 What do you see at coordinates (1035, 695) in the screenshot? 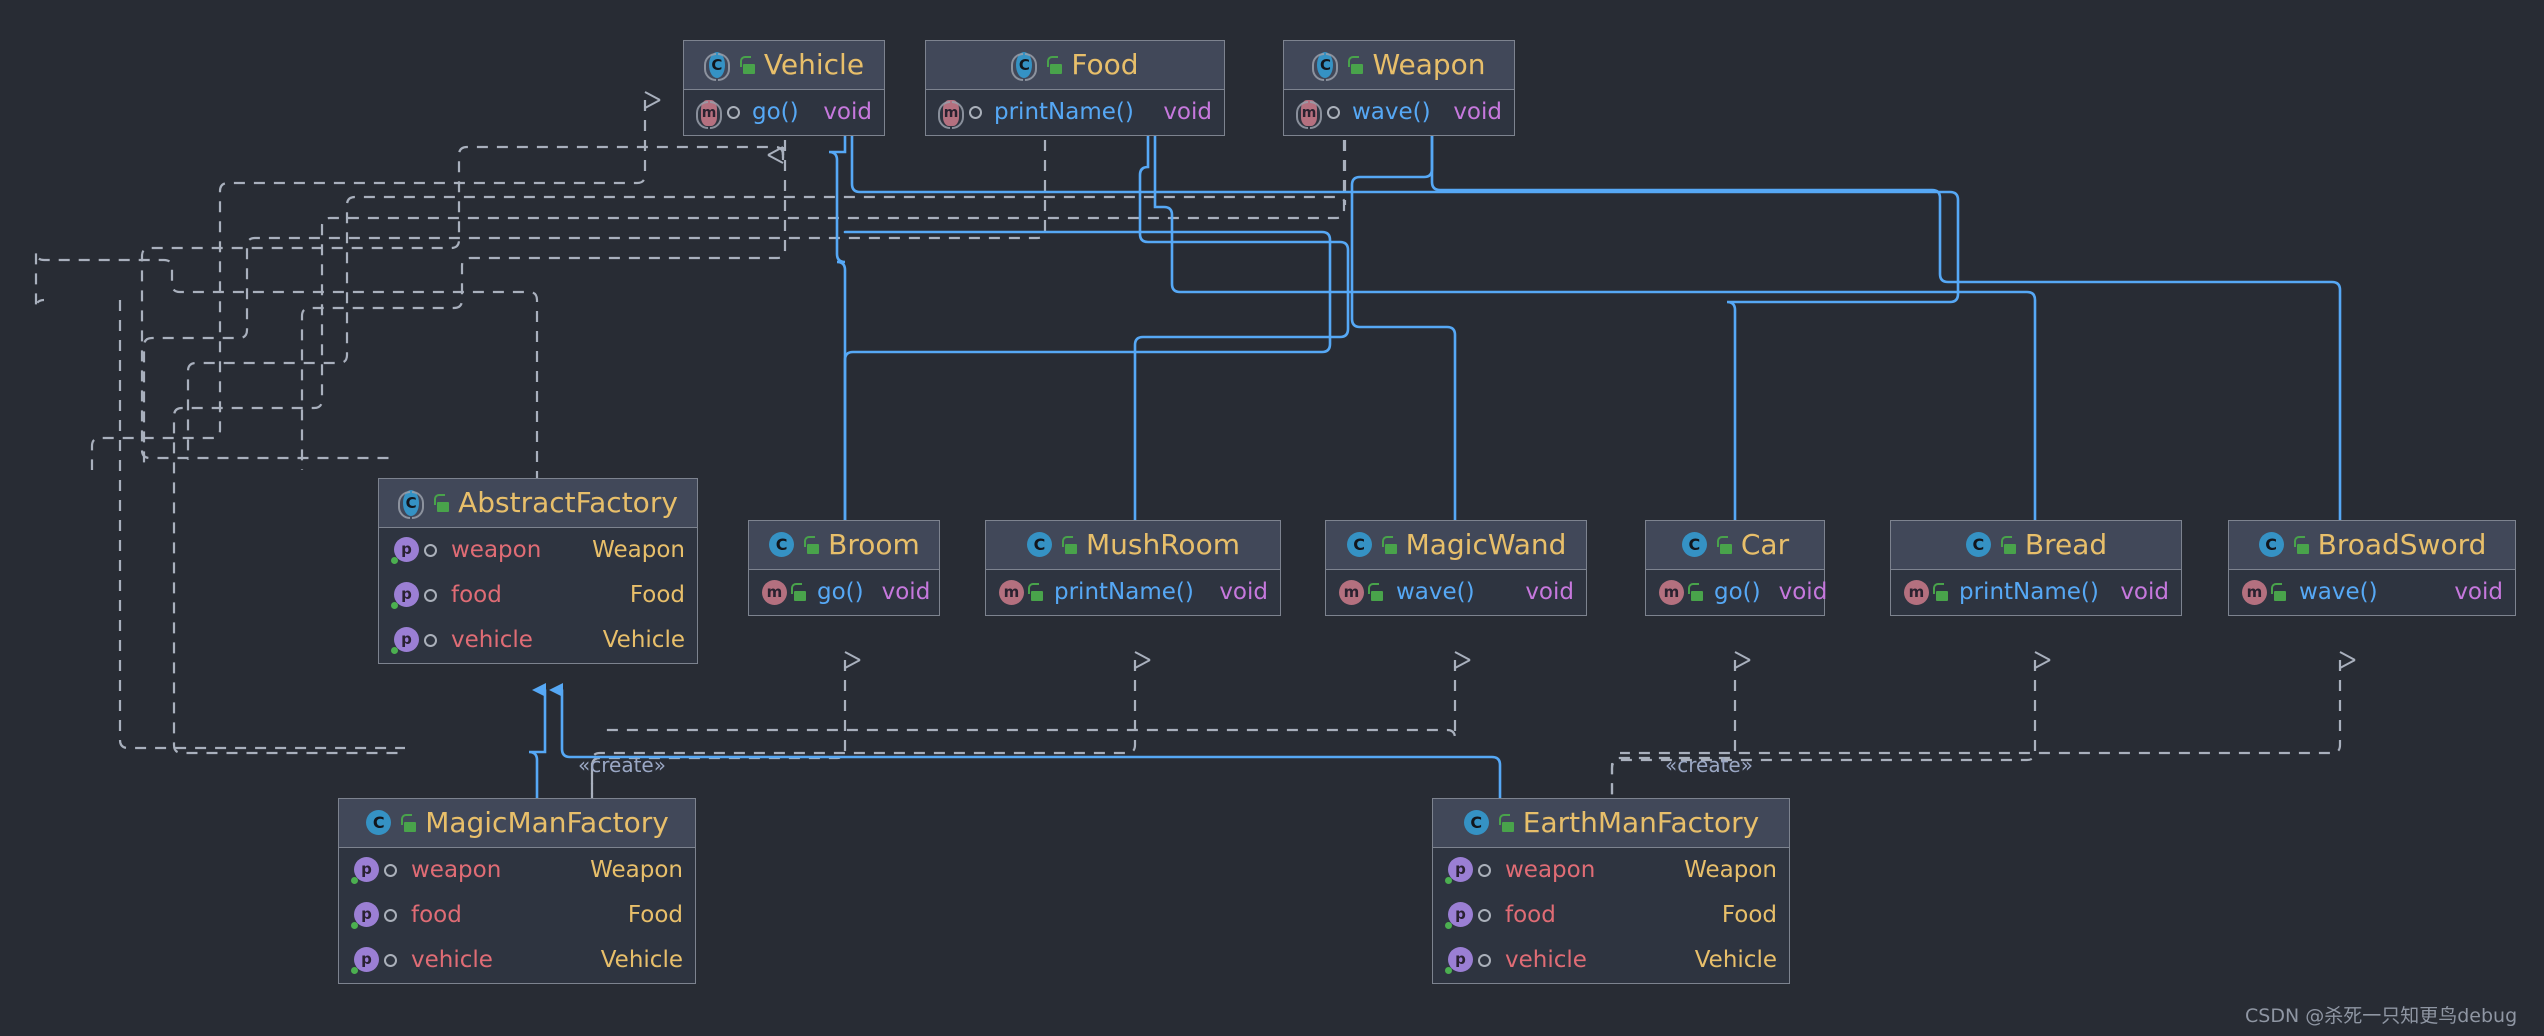
I see `edge-magicmanfactory-magicwand` at bounding box center [1035, 695].